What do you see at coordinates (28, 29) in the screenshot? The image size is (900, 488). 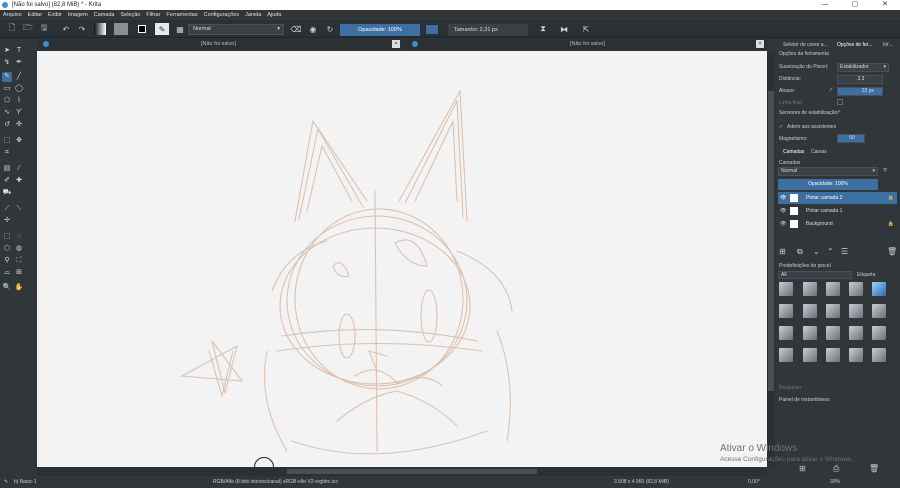 I see `open-document-icon: 🗁` at bounding box center [28, 29].